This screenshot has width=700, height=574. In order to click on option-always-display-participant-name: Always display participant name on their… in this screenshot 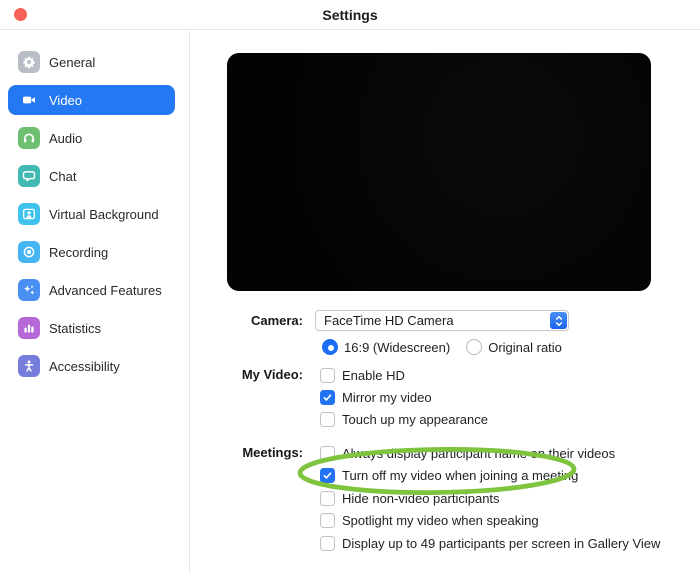, I will do `click(490, 453)`.